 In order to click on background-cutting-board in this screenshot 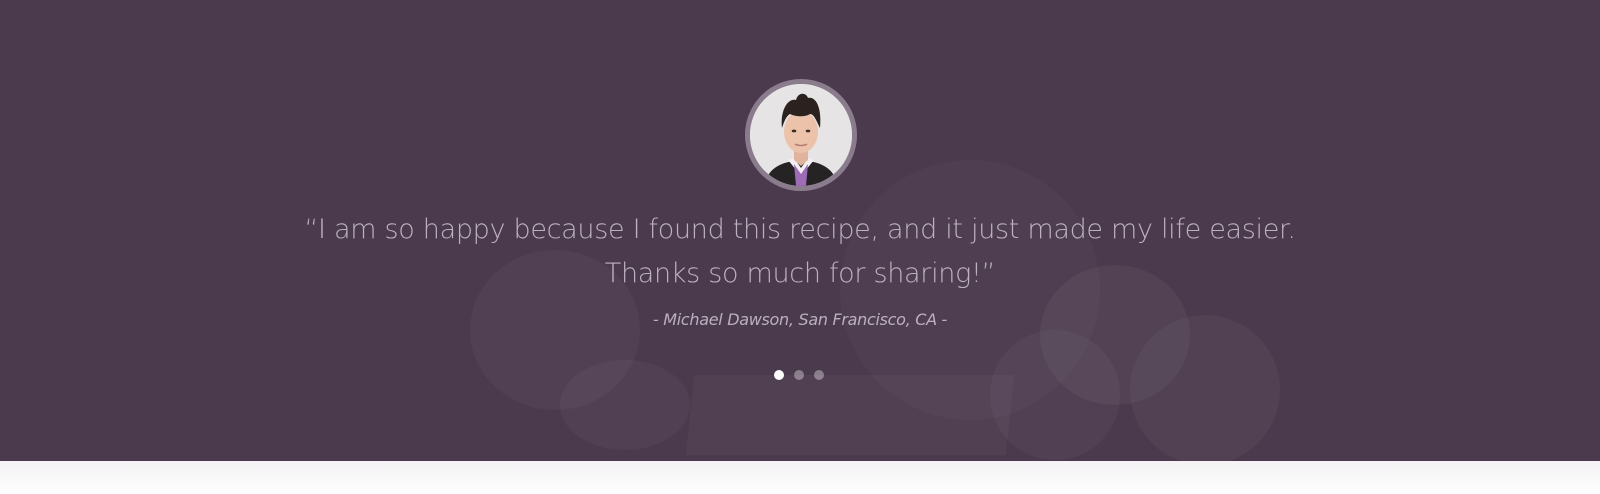, I will do `click(850, 415)`.